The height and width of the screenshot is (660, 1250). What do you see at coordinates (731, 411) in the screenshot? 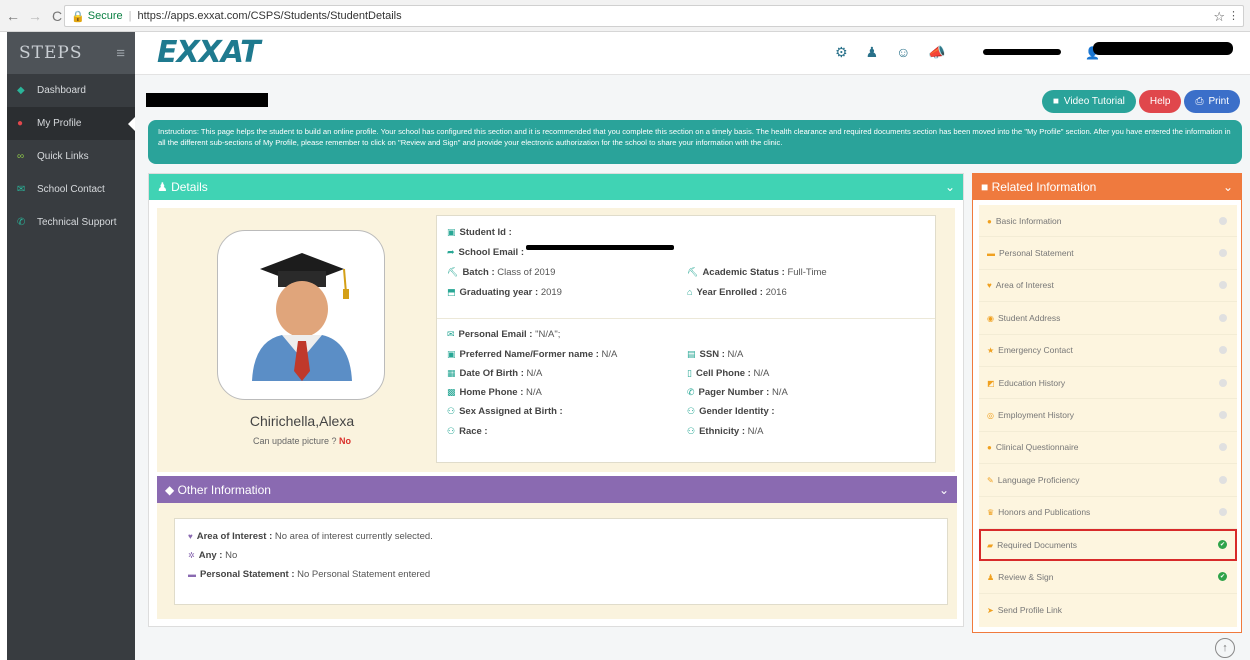
I see `gender-identity-field: ⚇ Gender Identity :` at bounding box center [731, 411].